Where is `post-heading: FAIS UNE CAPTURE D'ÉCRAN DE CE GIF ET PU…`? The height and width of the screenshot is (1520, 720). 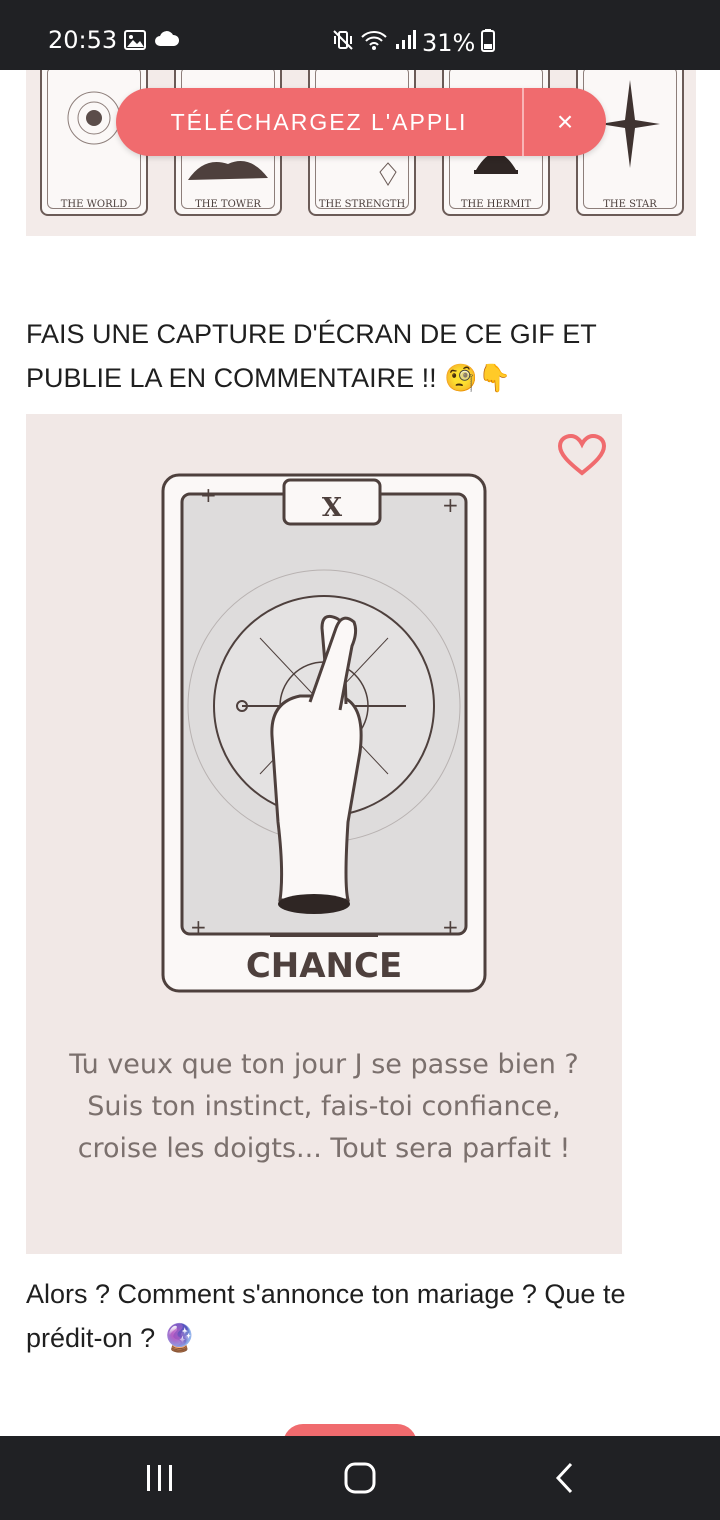 post-heading: FAIS UNE CAPTURE D'ÉCRAN DE CE GIF ET PU… is located at coordinates (311, 356).